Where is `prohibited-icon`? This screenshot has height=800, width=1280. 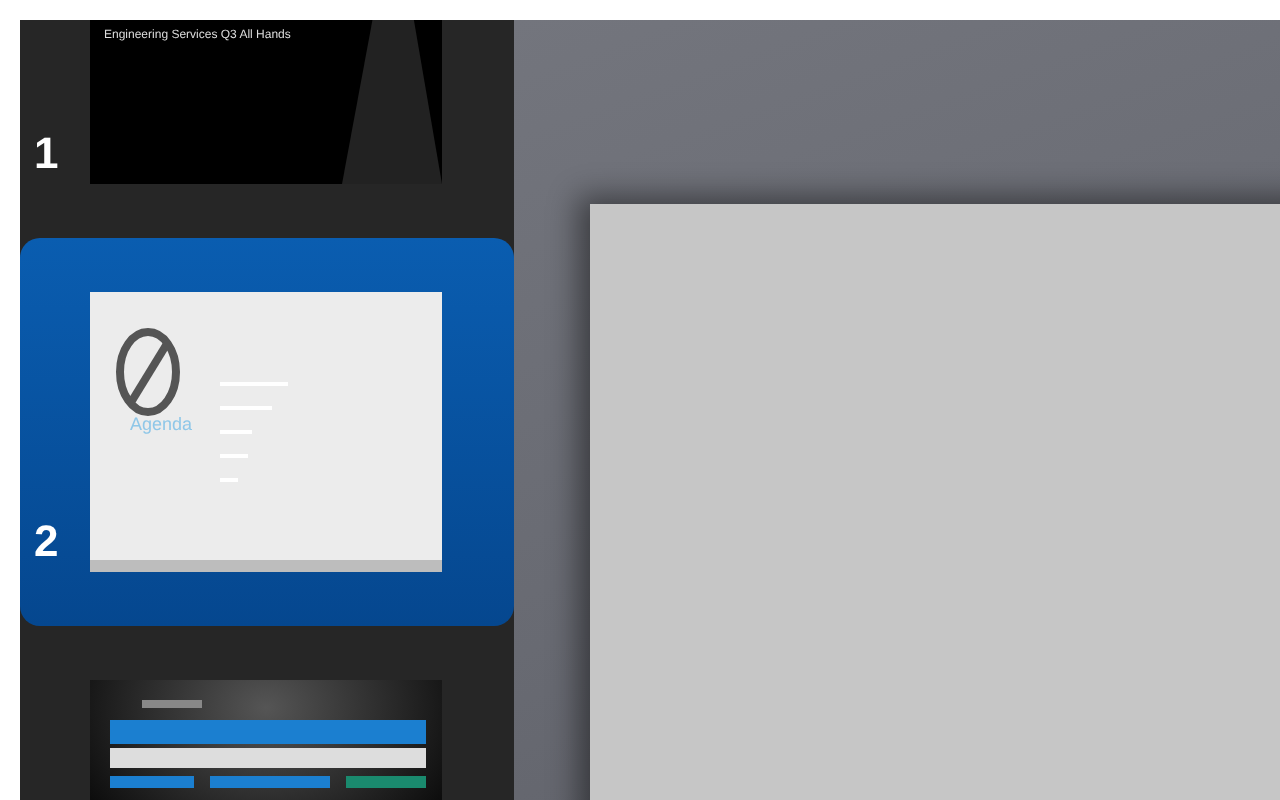
prohibited-icon is located at coordinates (148, 372).